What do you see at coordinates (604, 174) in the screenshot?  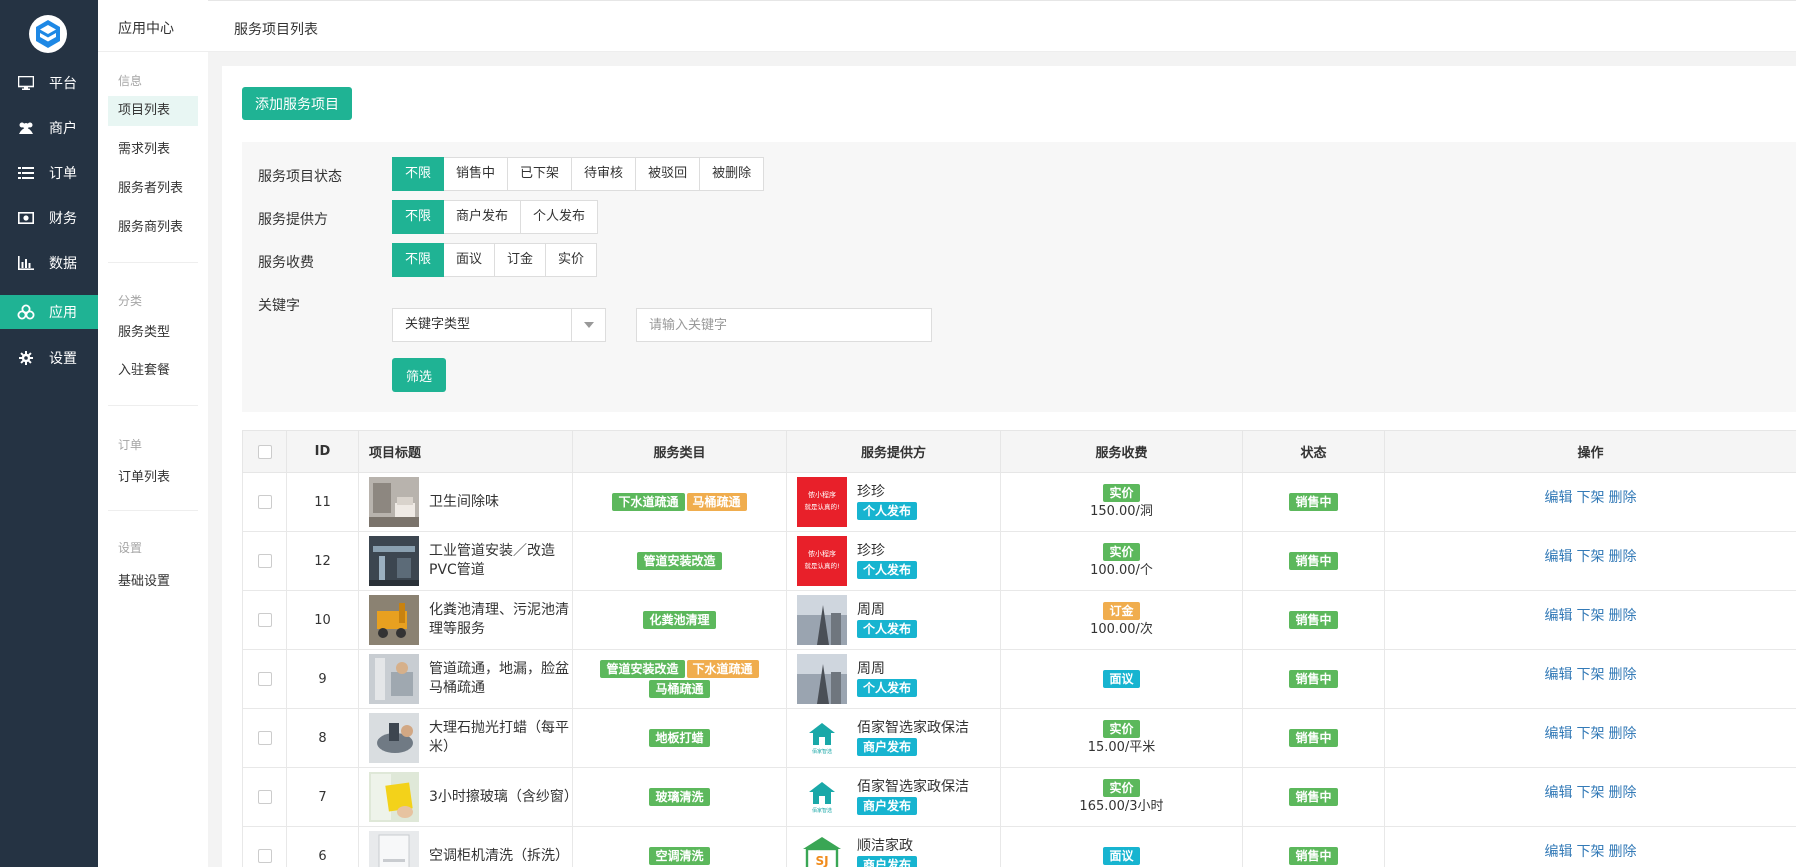 I see `filter-status-option: 待审核` at bounding box center [604, 174].